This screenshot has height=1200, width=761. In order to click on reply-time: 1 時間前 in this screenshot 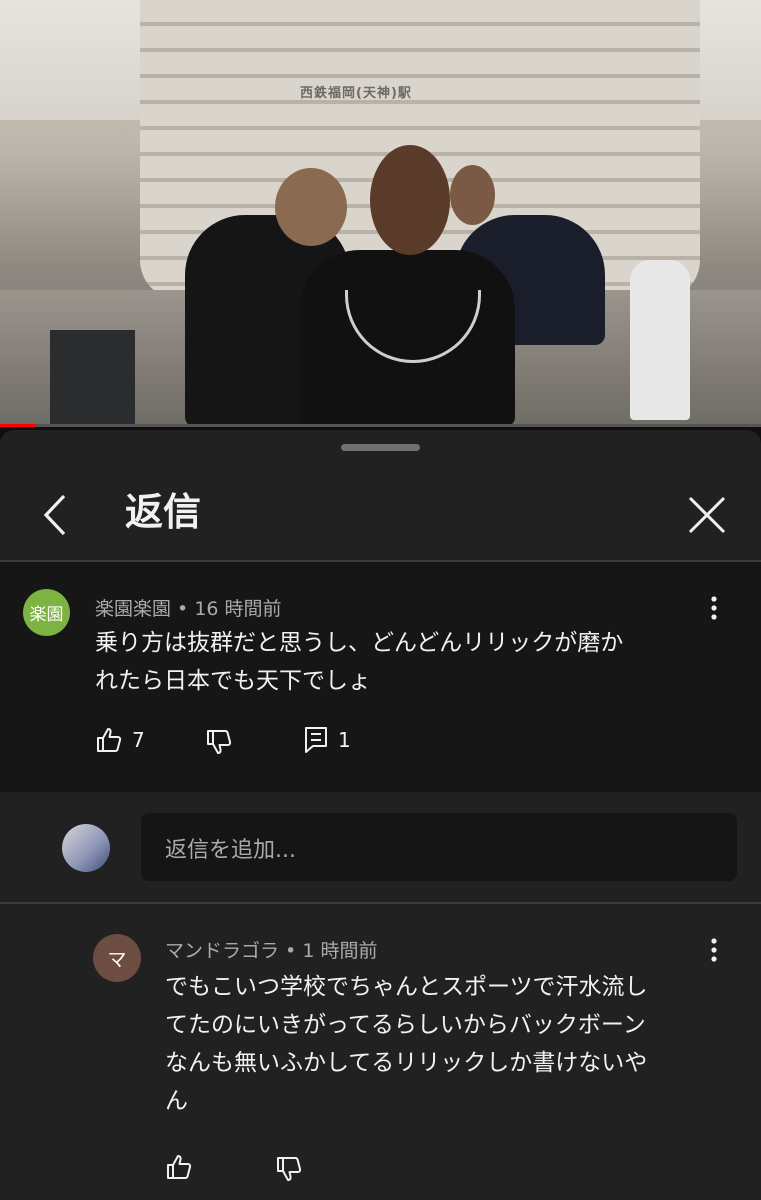, I will do `click(340, 951)`.